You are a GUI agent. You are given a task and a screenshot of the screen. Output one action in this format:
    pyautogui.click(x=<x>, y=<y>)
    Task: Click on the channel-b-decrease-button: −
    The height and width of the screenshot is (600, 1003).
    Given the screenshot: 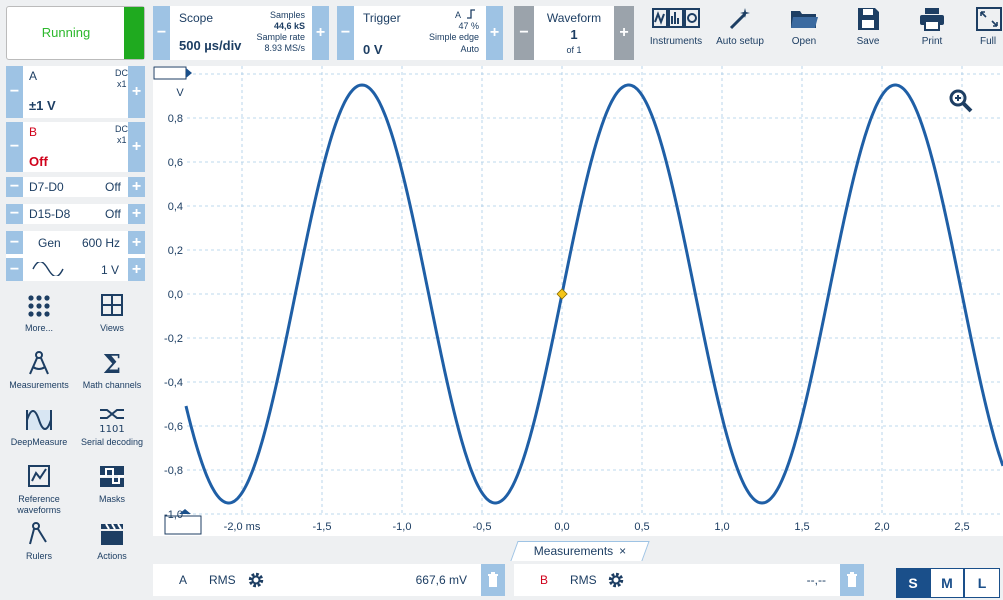 What is the action you would take?
    pyautogui.click(x=14, y=147)
    